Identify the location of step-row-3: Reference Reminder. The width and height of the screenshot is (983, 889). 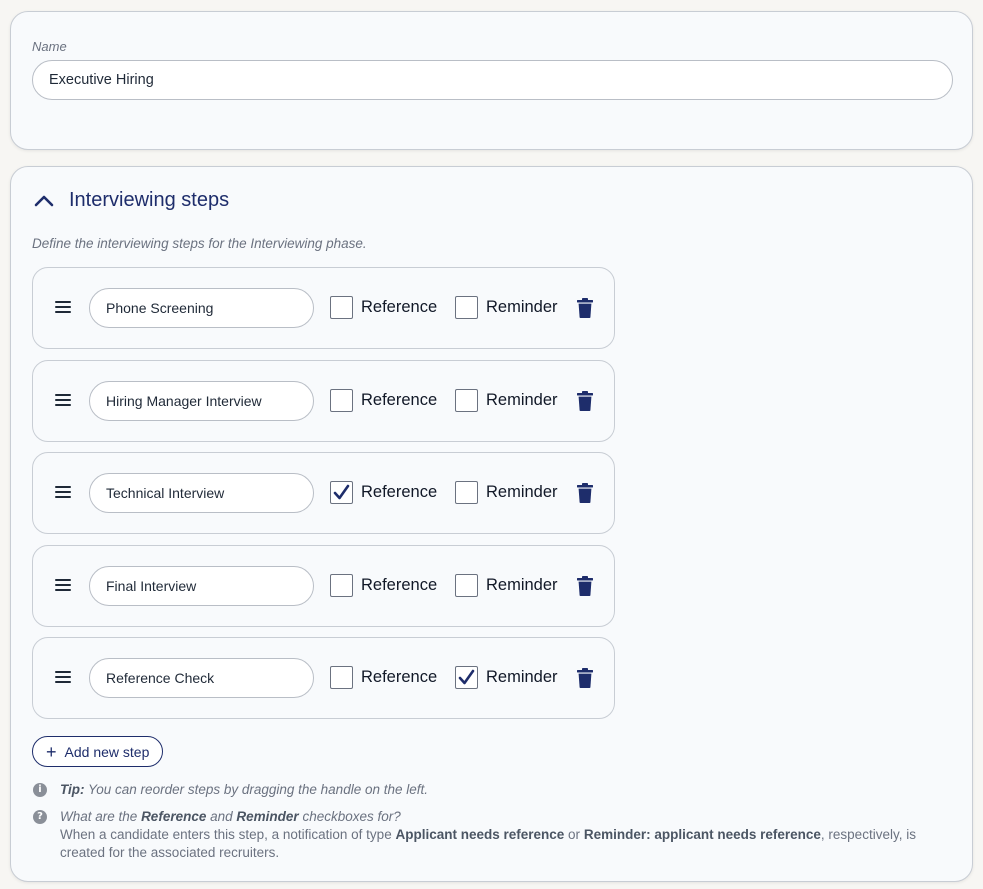
(323, 493).